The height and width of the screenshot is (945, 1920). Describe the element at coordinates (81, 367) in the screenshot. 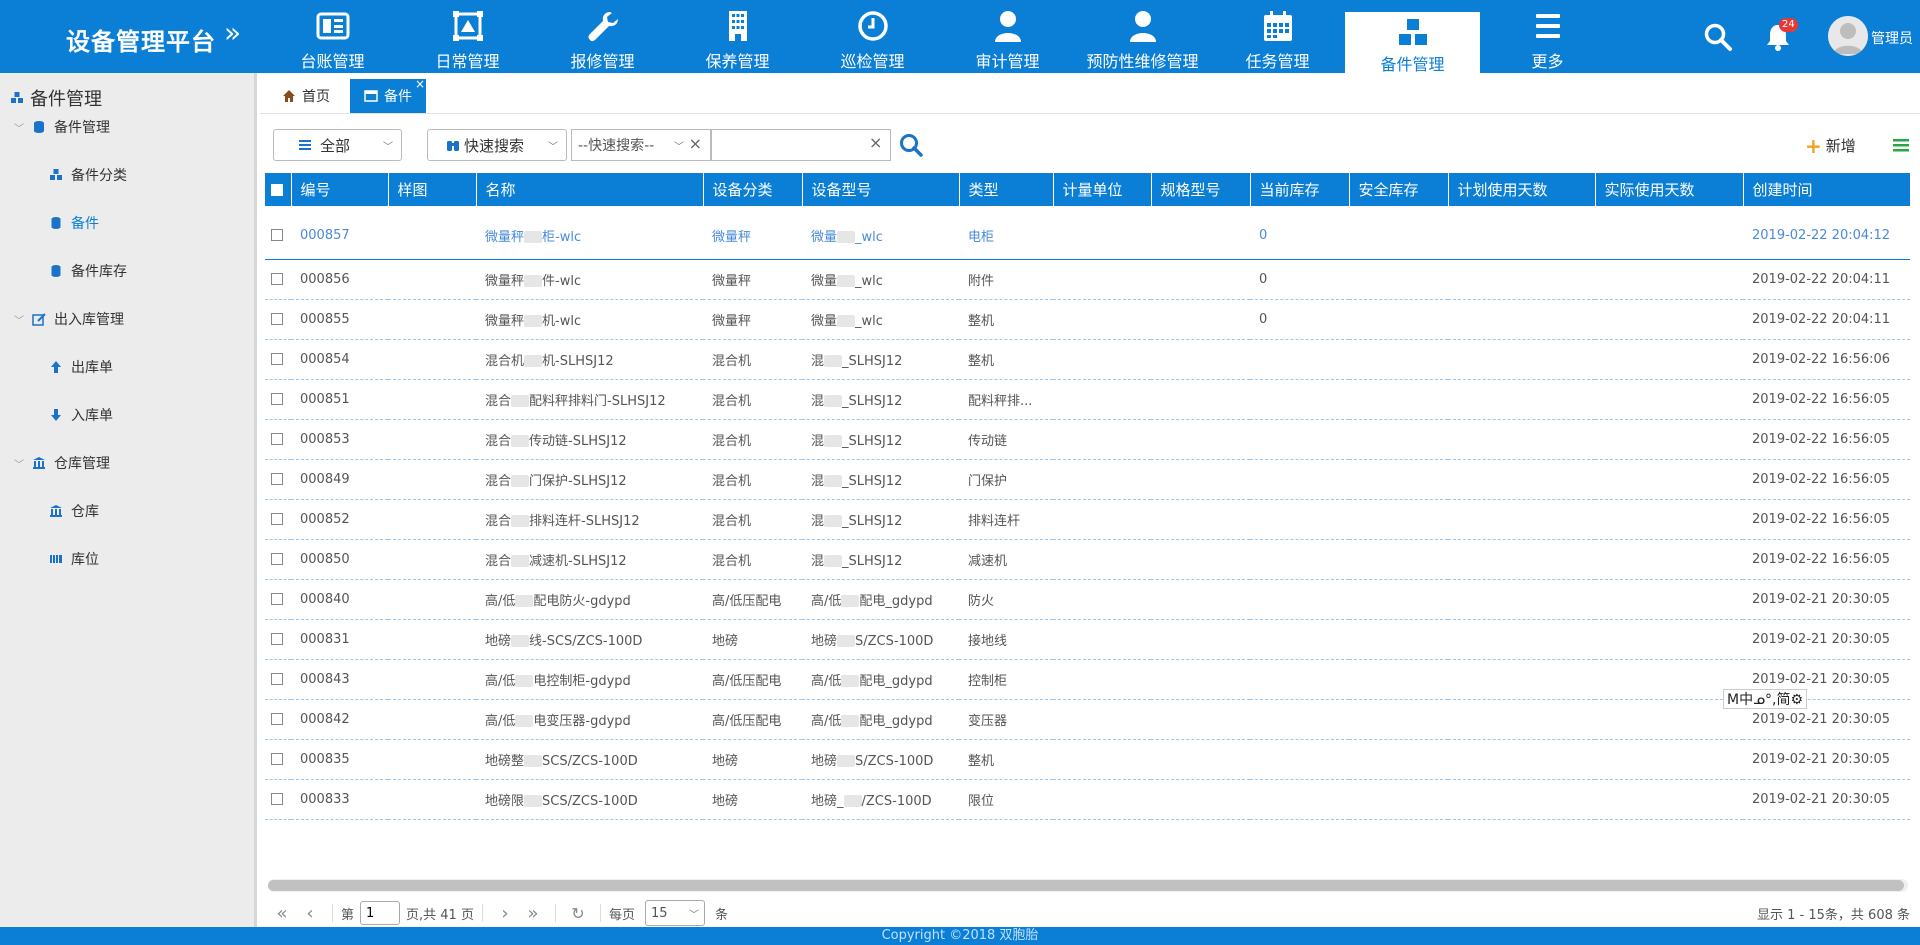

I see `sidebar-item-1-0: 出库单` at that location.